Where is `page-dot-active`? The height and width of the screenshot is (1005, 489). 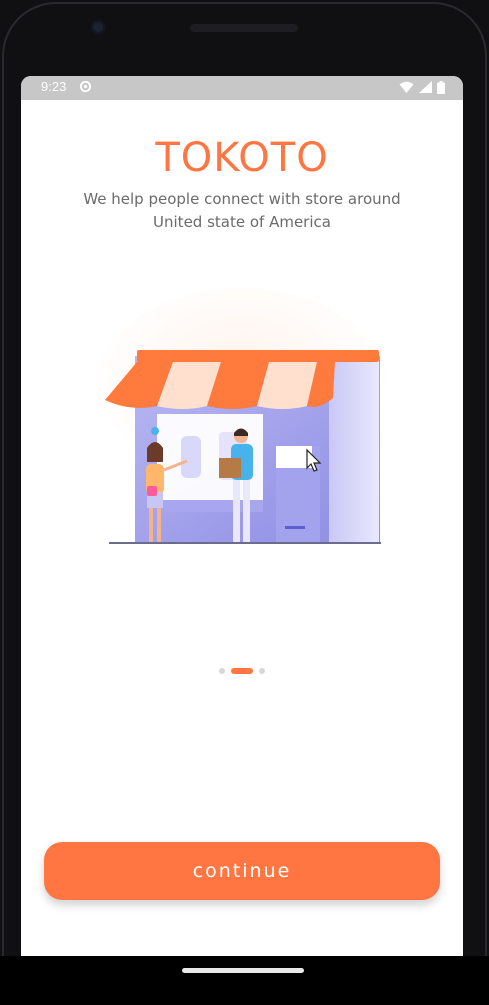
page-dot-active is located at coordinates (242, 671).